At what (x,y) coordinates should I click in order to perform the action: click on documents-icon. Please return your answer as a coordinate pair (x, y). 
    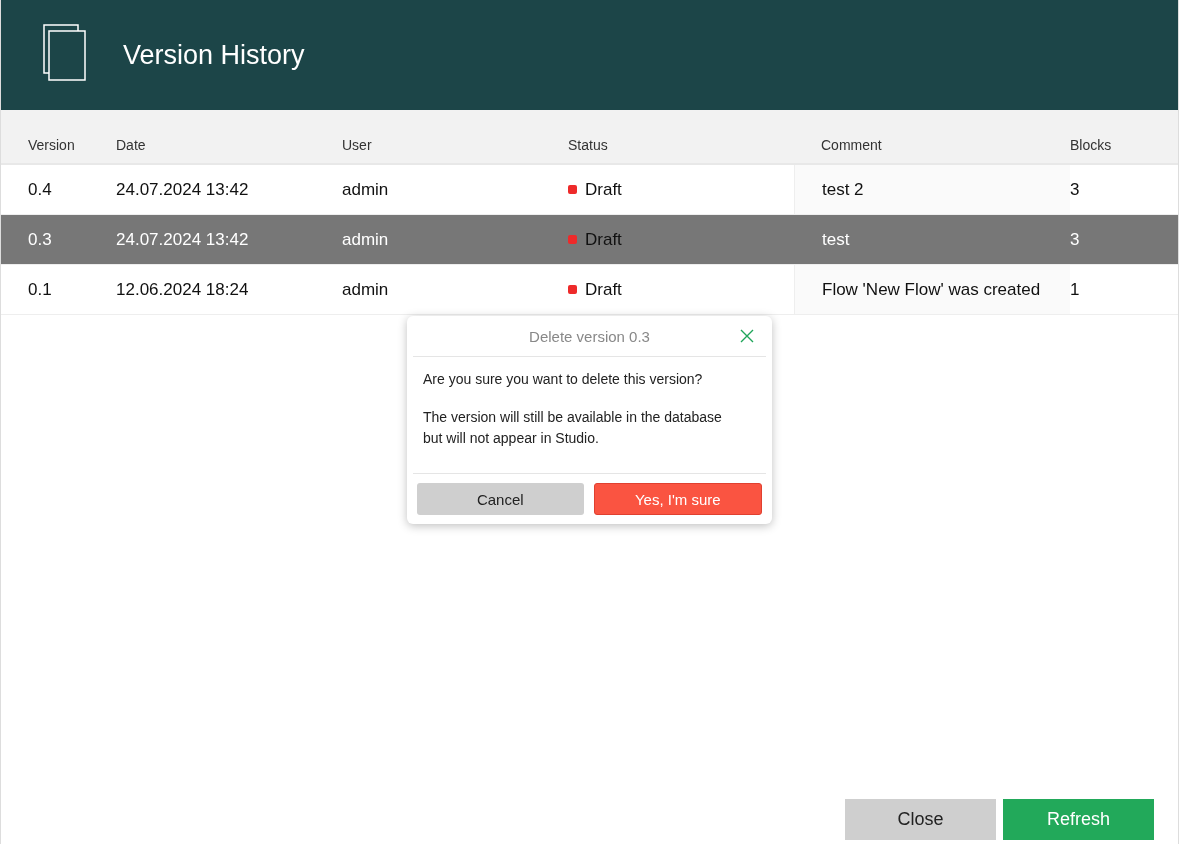
    Looking at the image, I should click on (65, 53).